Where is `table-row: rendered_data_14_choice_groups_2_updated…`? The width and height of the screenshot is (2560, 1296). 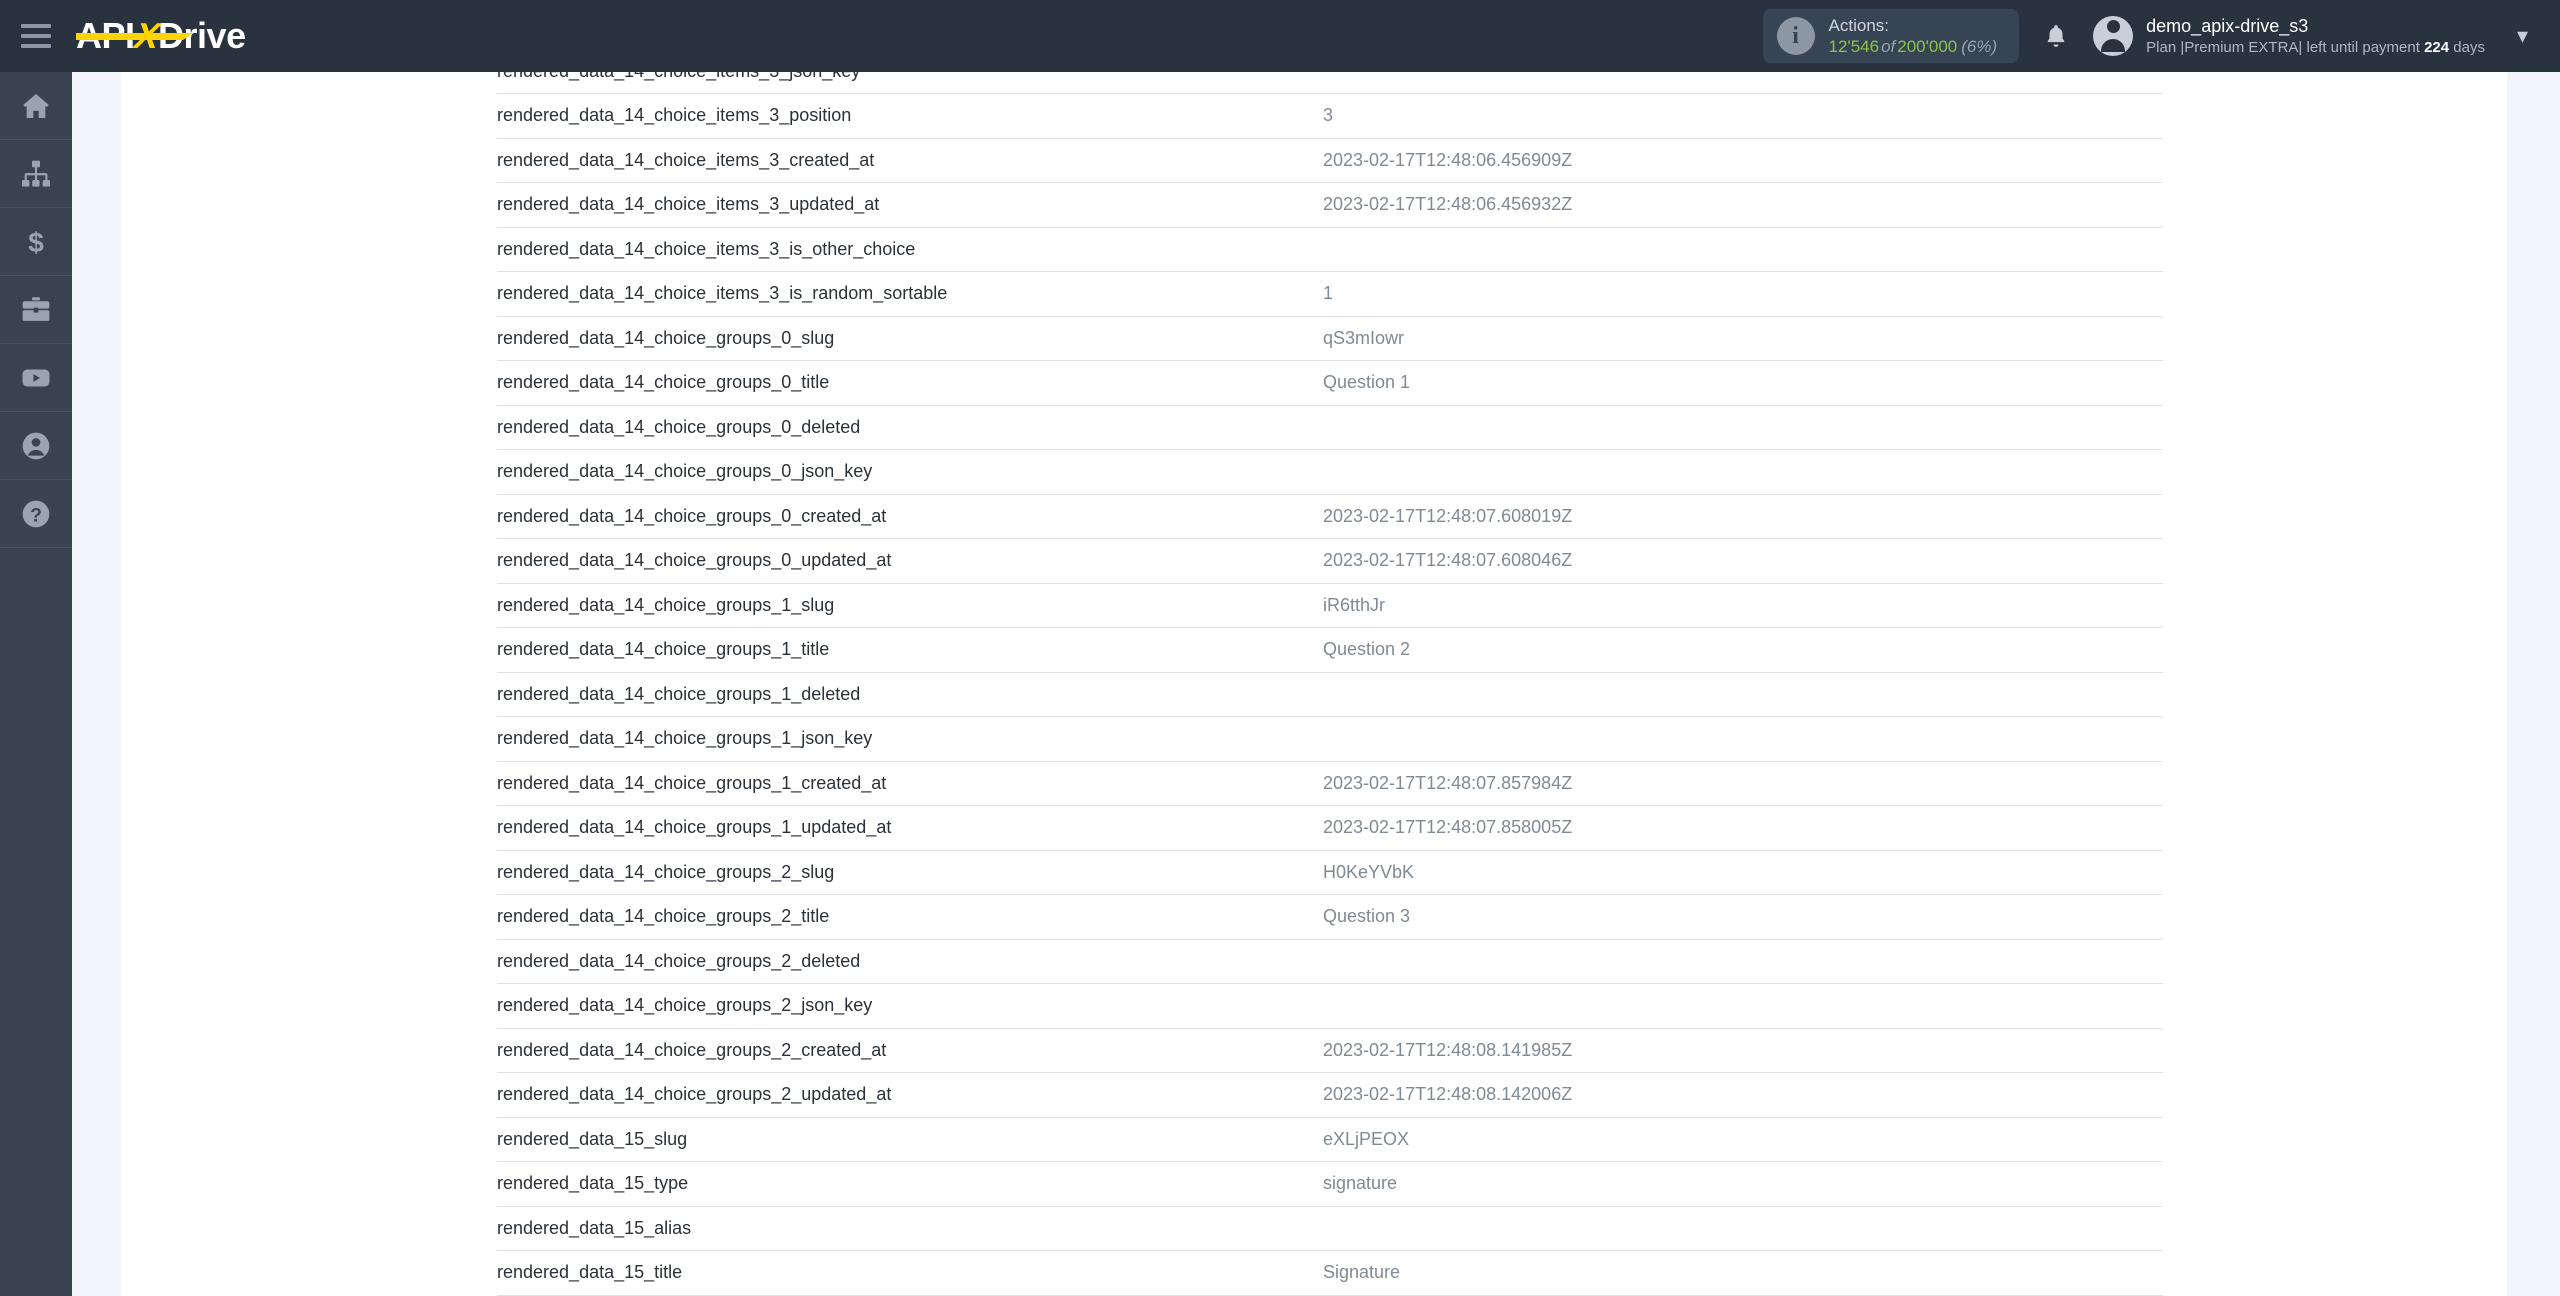 table-row: rendered_data_14_choice_groups_2_updated… is located at coordinates (1330, 1095).